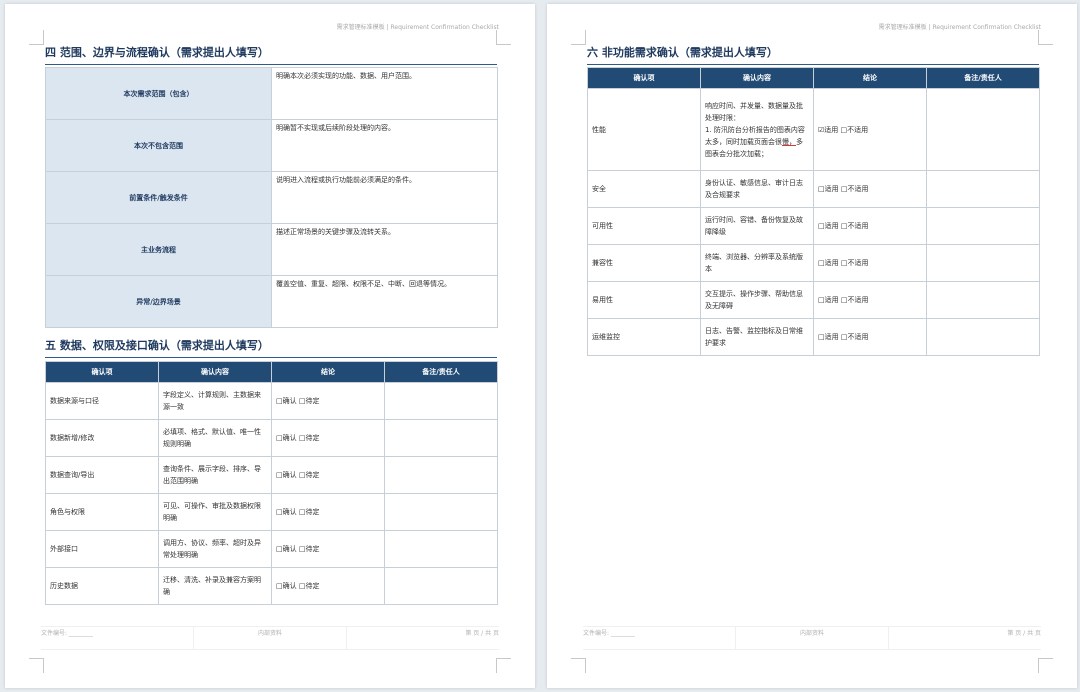  What do you see at coordinates (158, 249) in the screenshot?
I see `row-label: 主业务流程` at bounding box center [158, 249].